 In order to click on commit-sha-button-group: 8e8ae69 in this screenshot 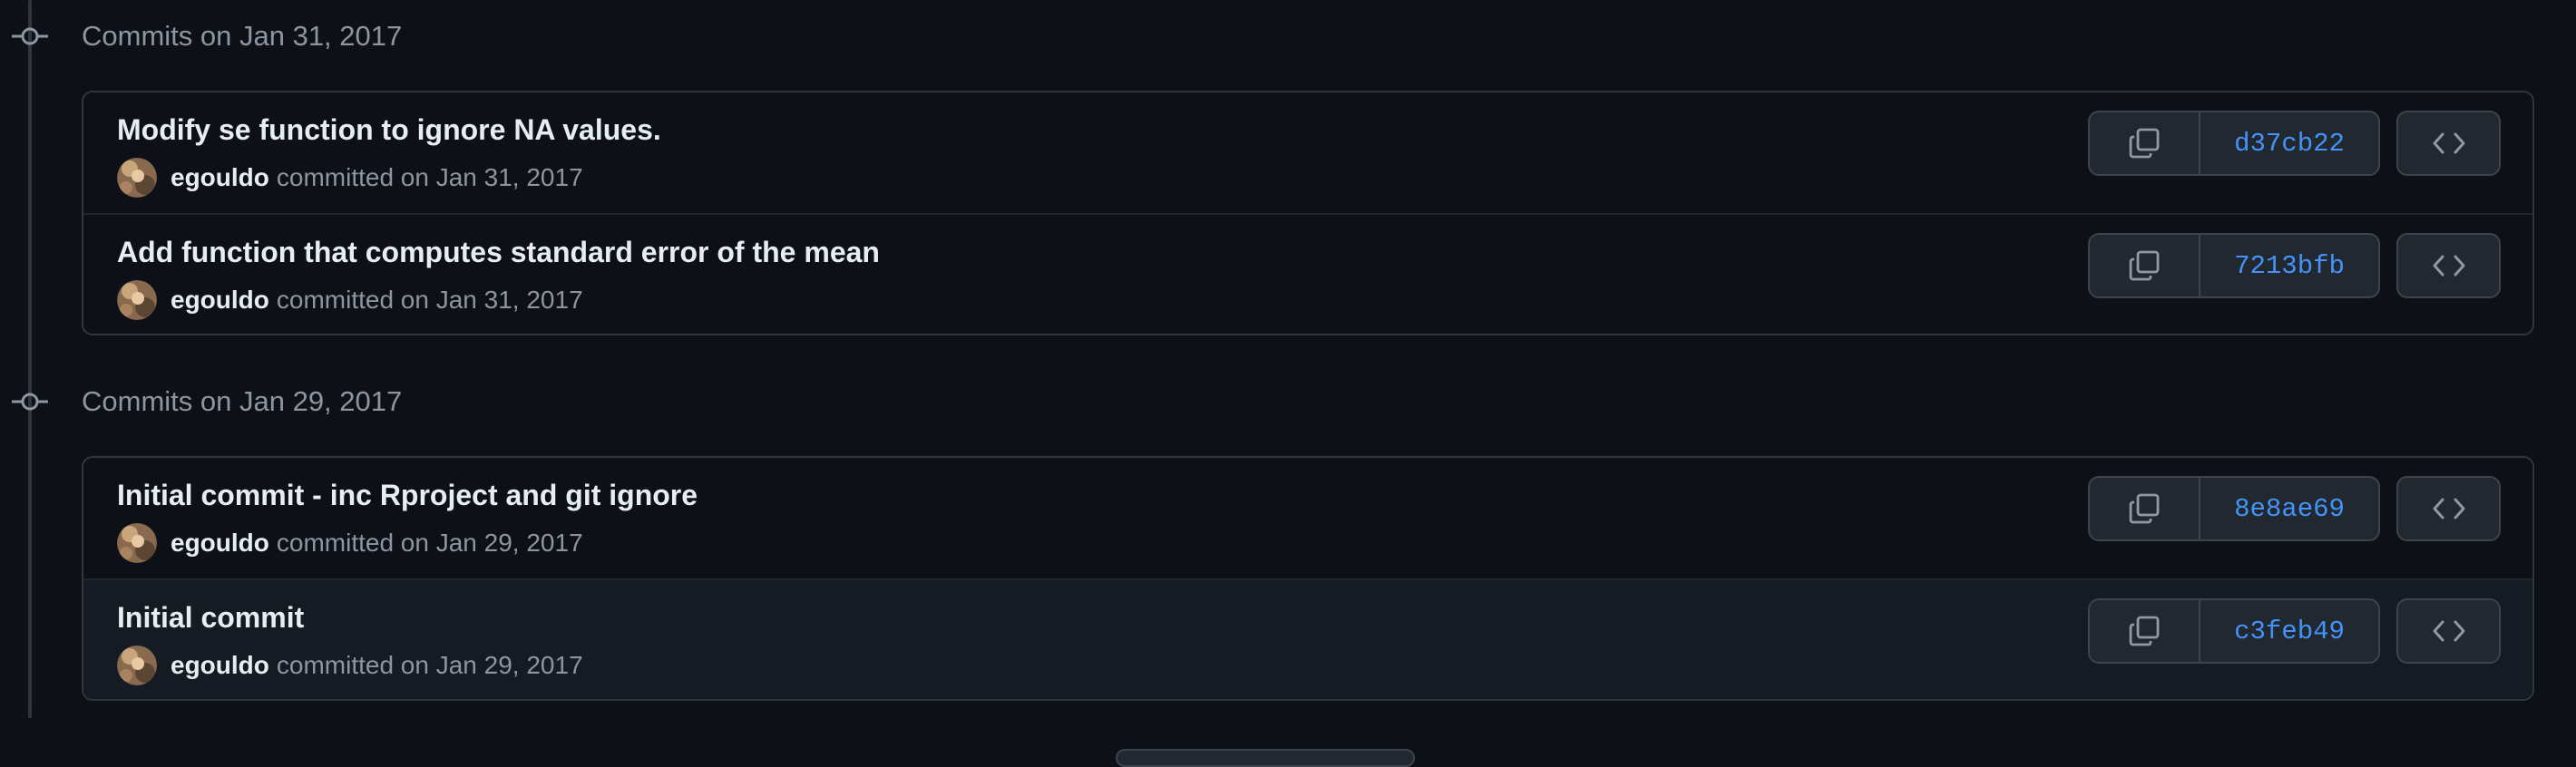, I will do `click(2234, 508)`.